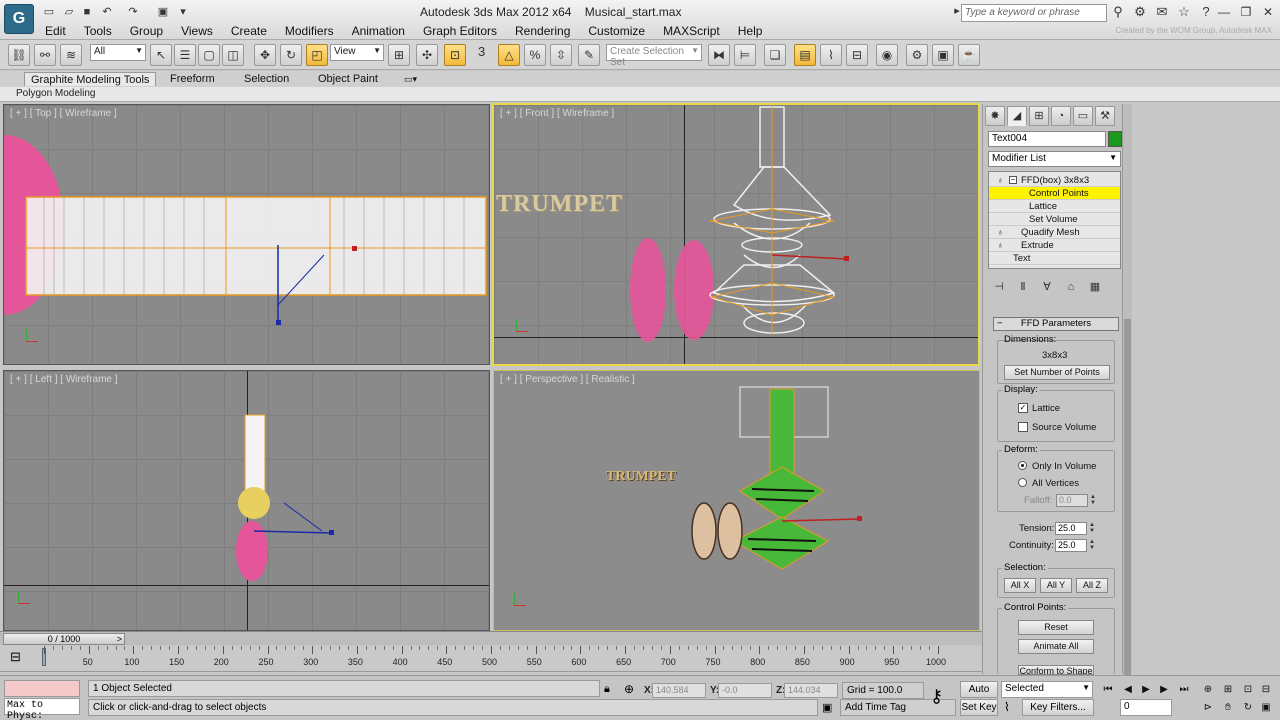  What do you see at coordinates (291, 55) in the screenshot?
I see `select-and-rotate-icon: ↻` at bounding box center [291, 55].